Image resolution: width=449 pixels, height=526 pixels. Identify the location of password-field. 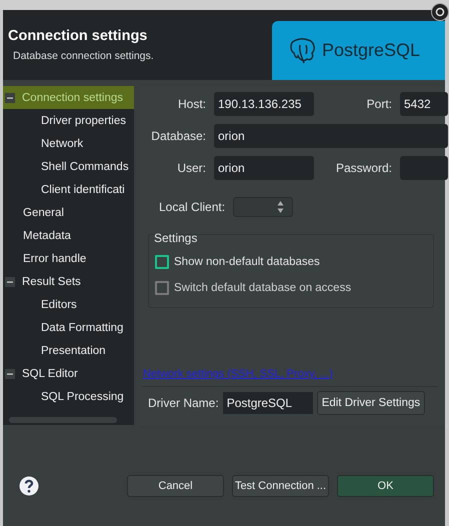
(424, 168).